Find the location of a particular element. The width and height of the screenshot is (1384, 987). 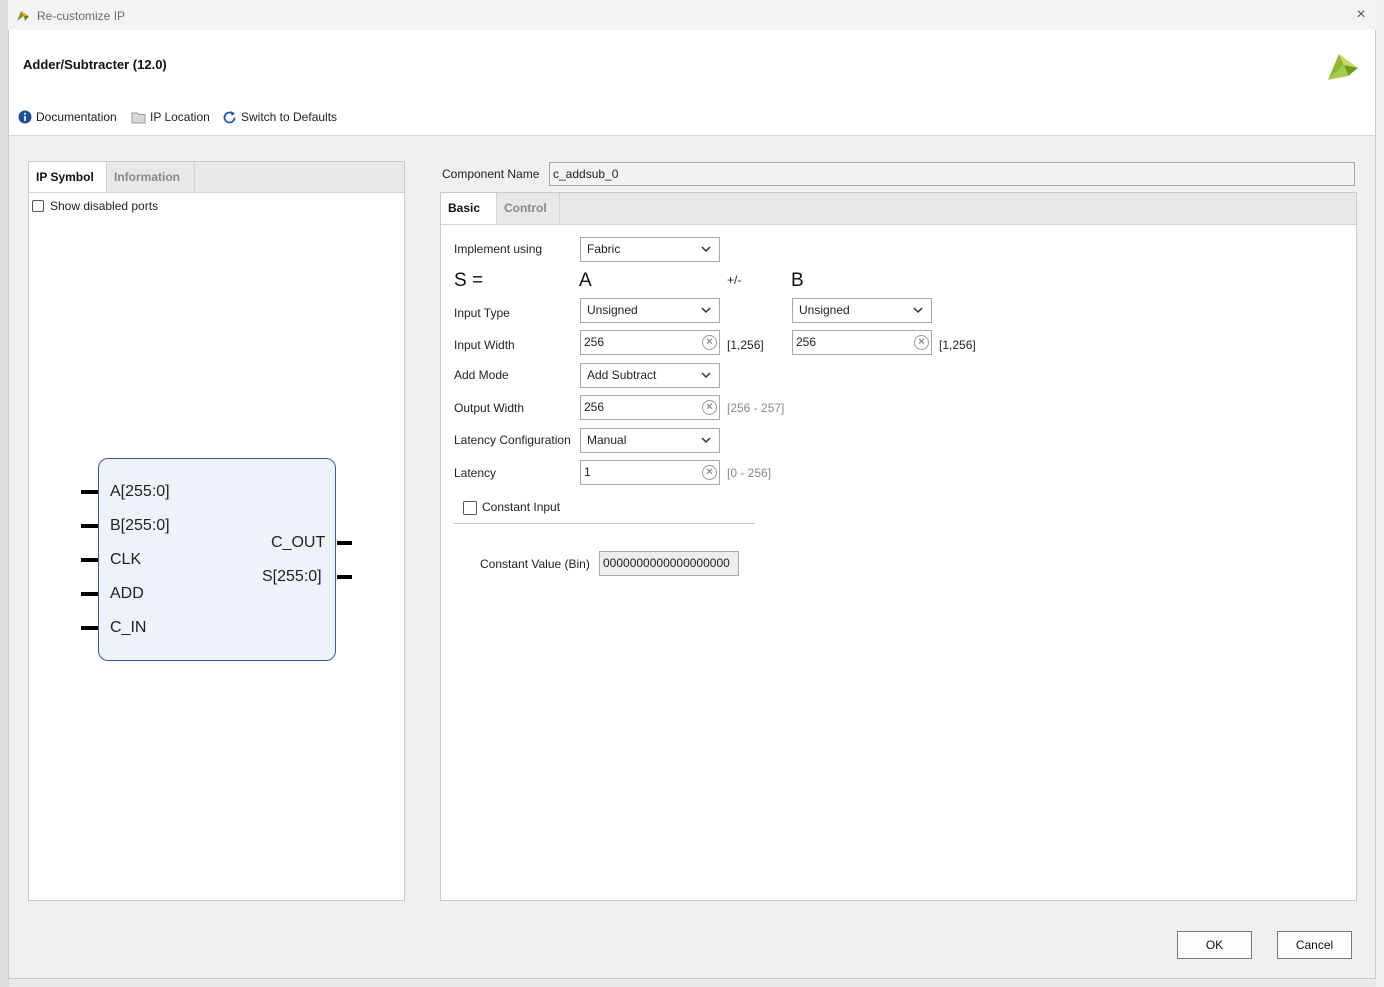

tab-basic: Basic is located at coordinates (469, 208).